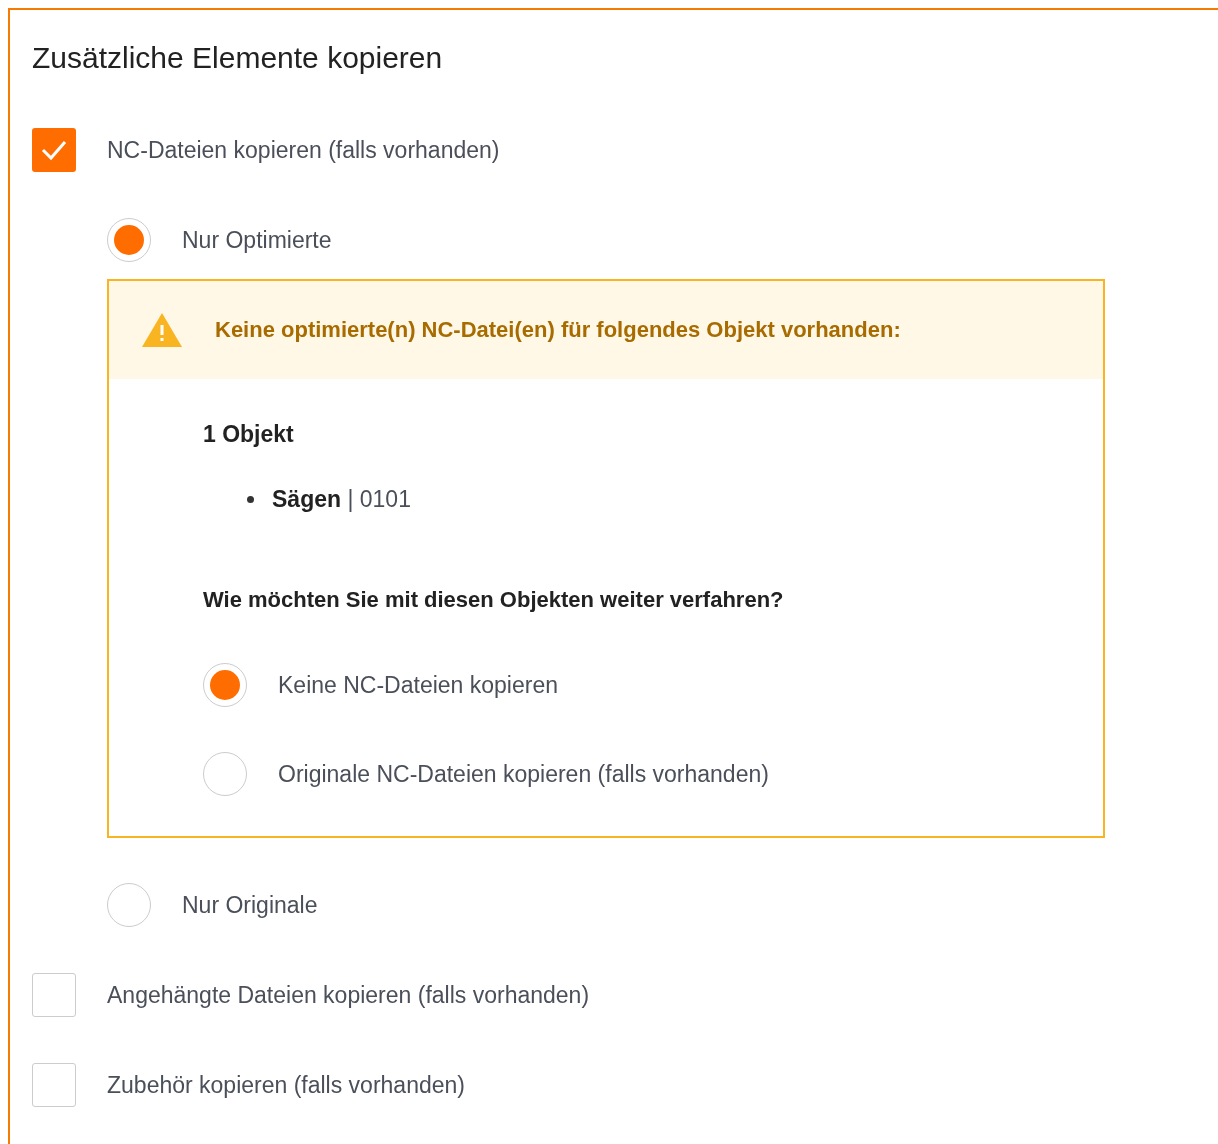 The width and height of the screenshot is (1218, 1144). Describe the element at coordinates (162, 330) in the screenshot. I see `warning-icon` at that location.